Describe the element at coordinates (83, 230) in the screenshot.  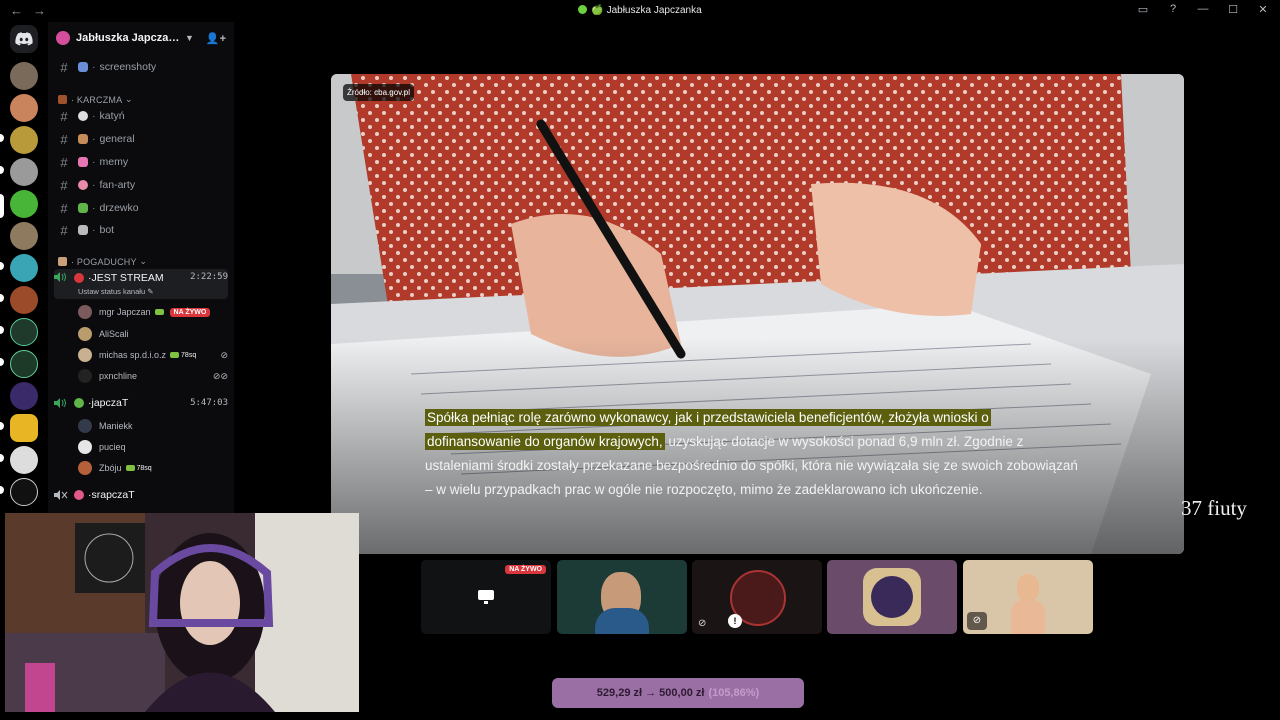
I see `robot-emoji-icon` at that location.